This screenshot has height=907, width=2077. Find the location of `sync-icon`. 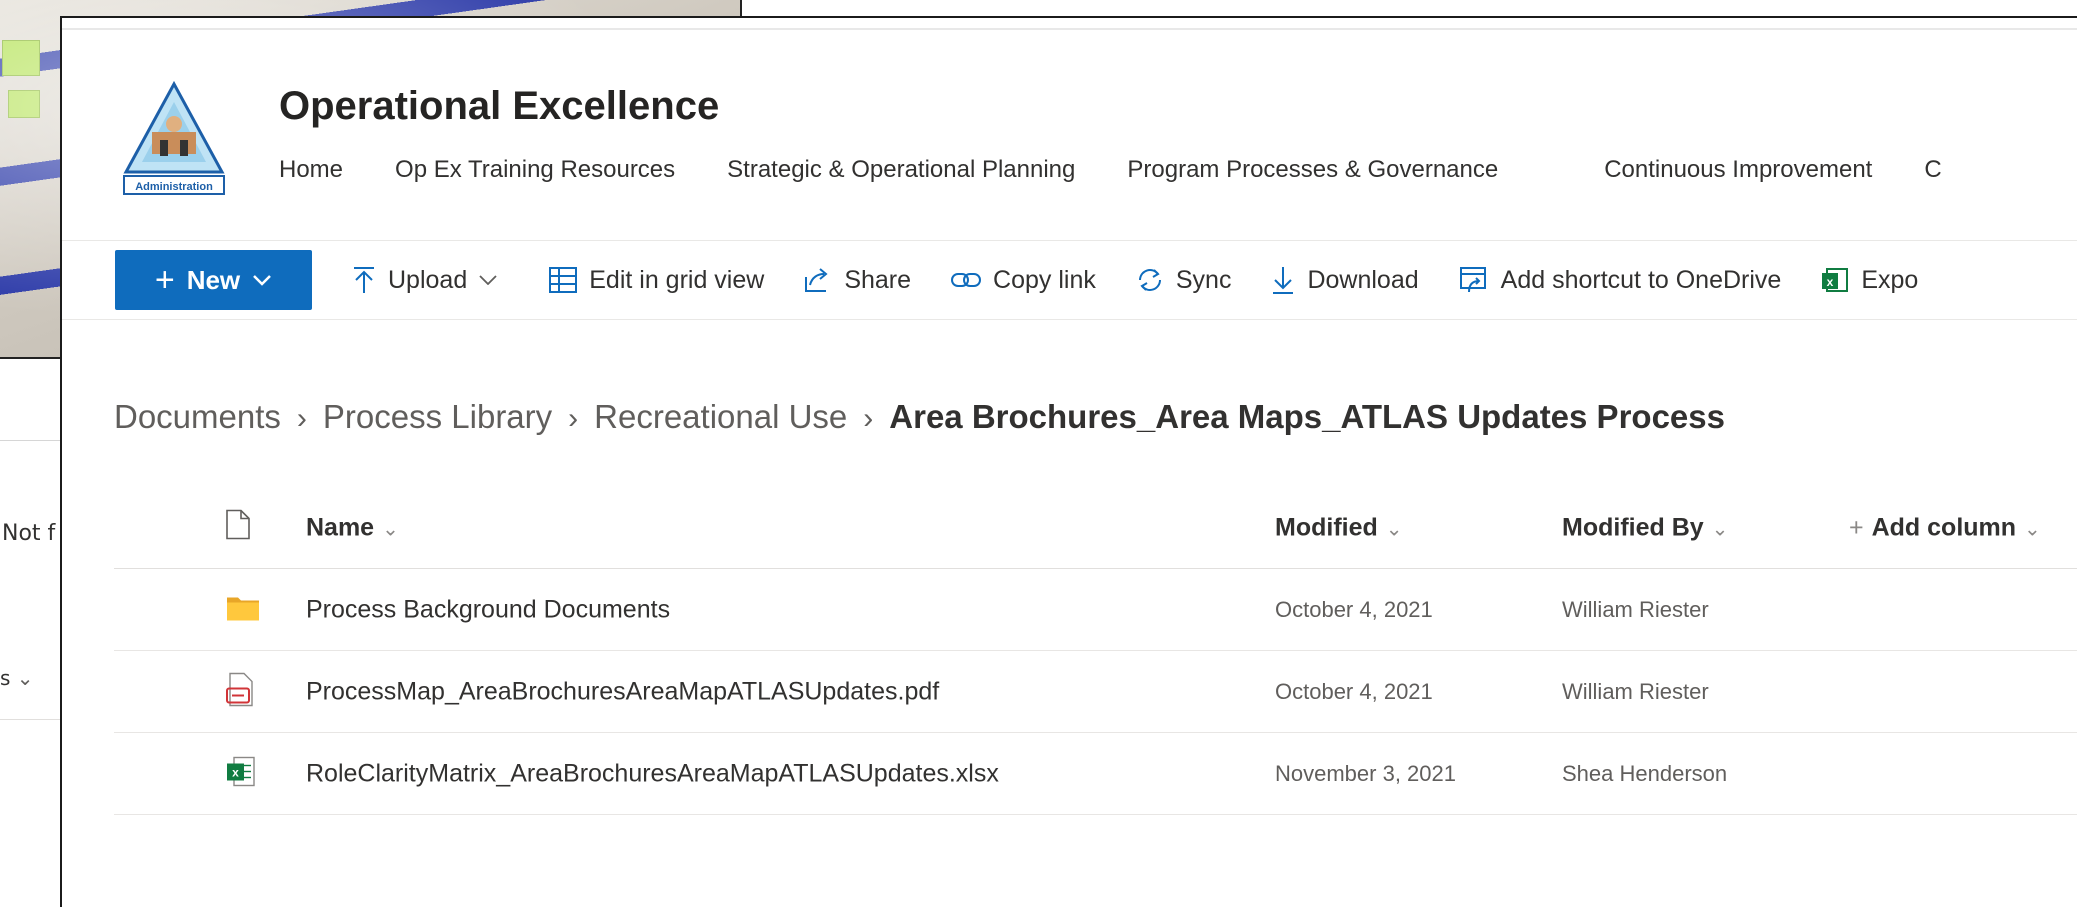

sync-icon is located at coordinates (1149, 280).